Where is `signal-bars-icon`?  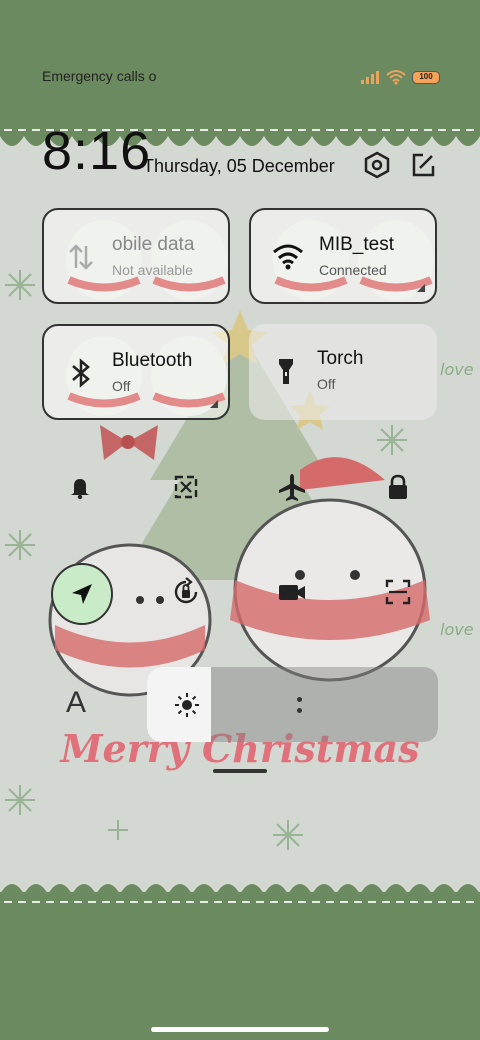 signal-bars-icon is located at coordinates (370, 77).